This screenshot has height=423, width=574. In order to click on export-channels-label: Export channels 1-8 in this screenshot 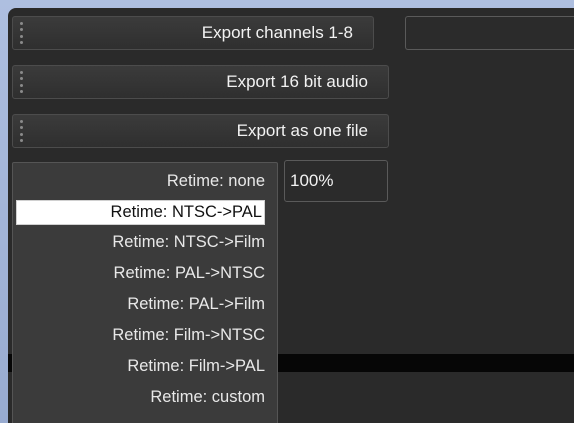, I will do `click(277, 32)`.